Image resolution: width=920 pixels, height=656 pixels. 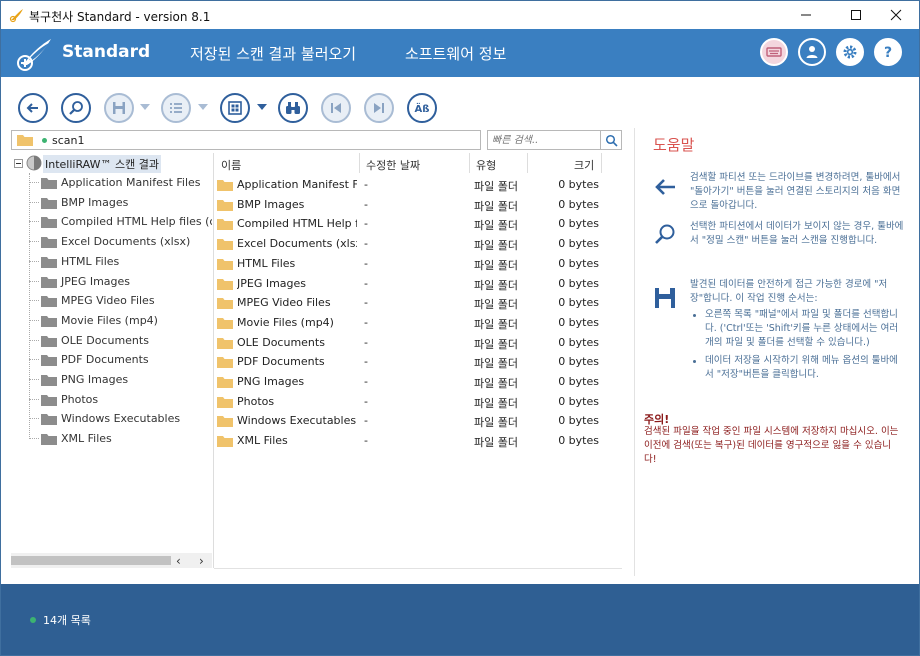 What do you see at coordinates (120, 320) in the screenshot?
I see `tree-item: Movie Files (mp4)` at bounding box center [120, 320].